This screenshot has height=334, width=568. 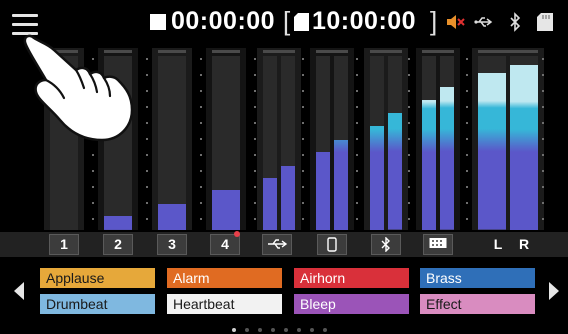 What do you see at coordinates (438, 244) in the screenshot?
I see `channel-tag-keypad-icon` at bounding box center [438, 244].